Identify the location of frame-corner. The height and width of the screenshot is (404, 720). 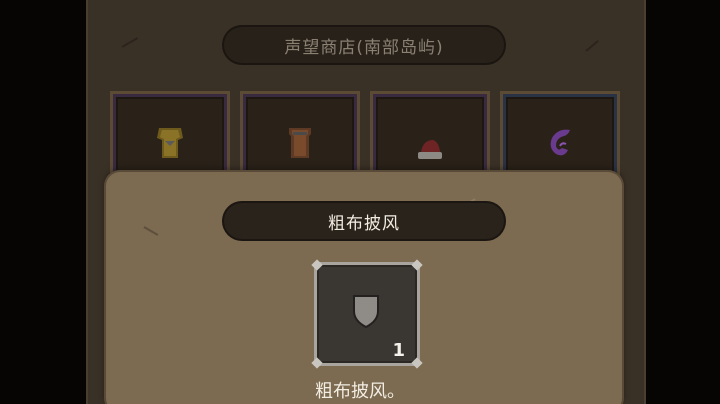
(317, 265).